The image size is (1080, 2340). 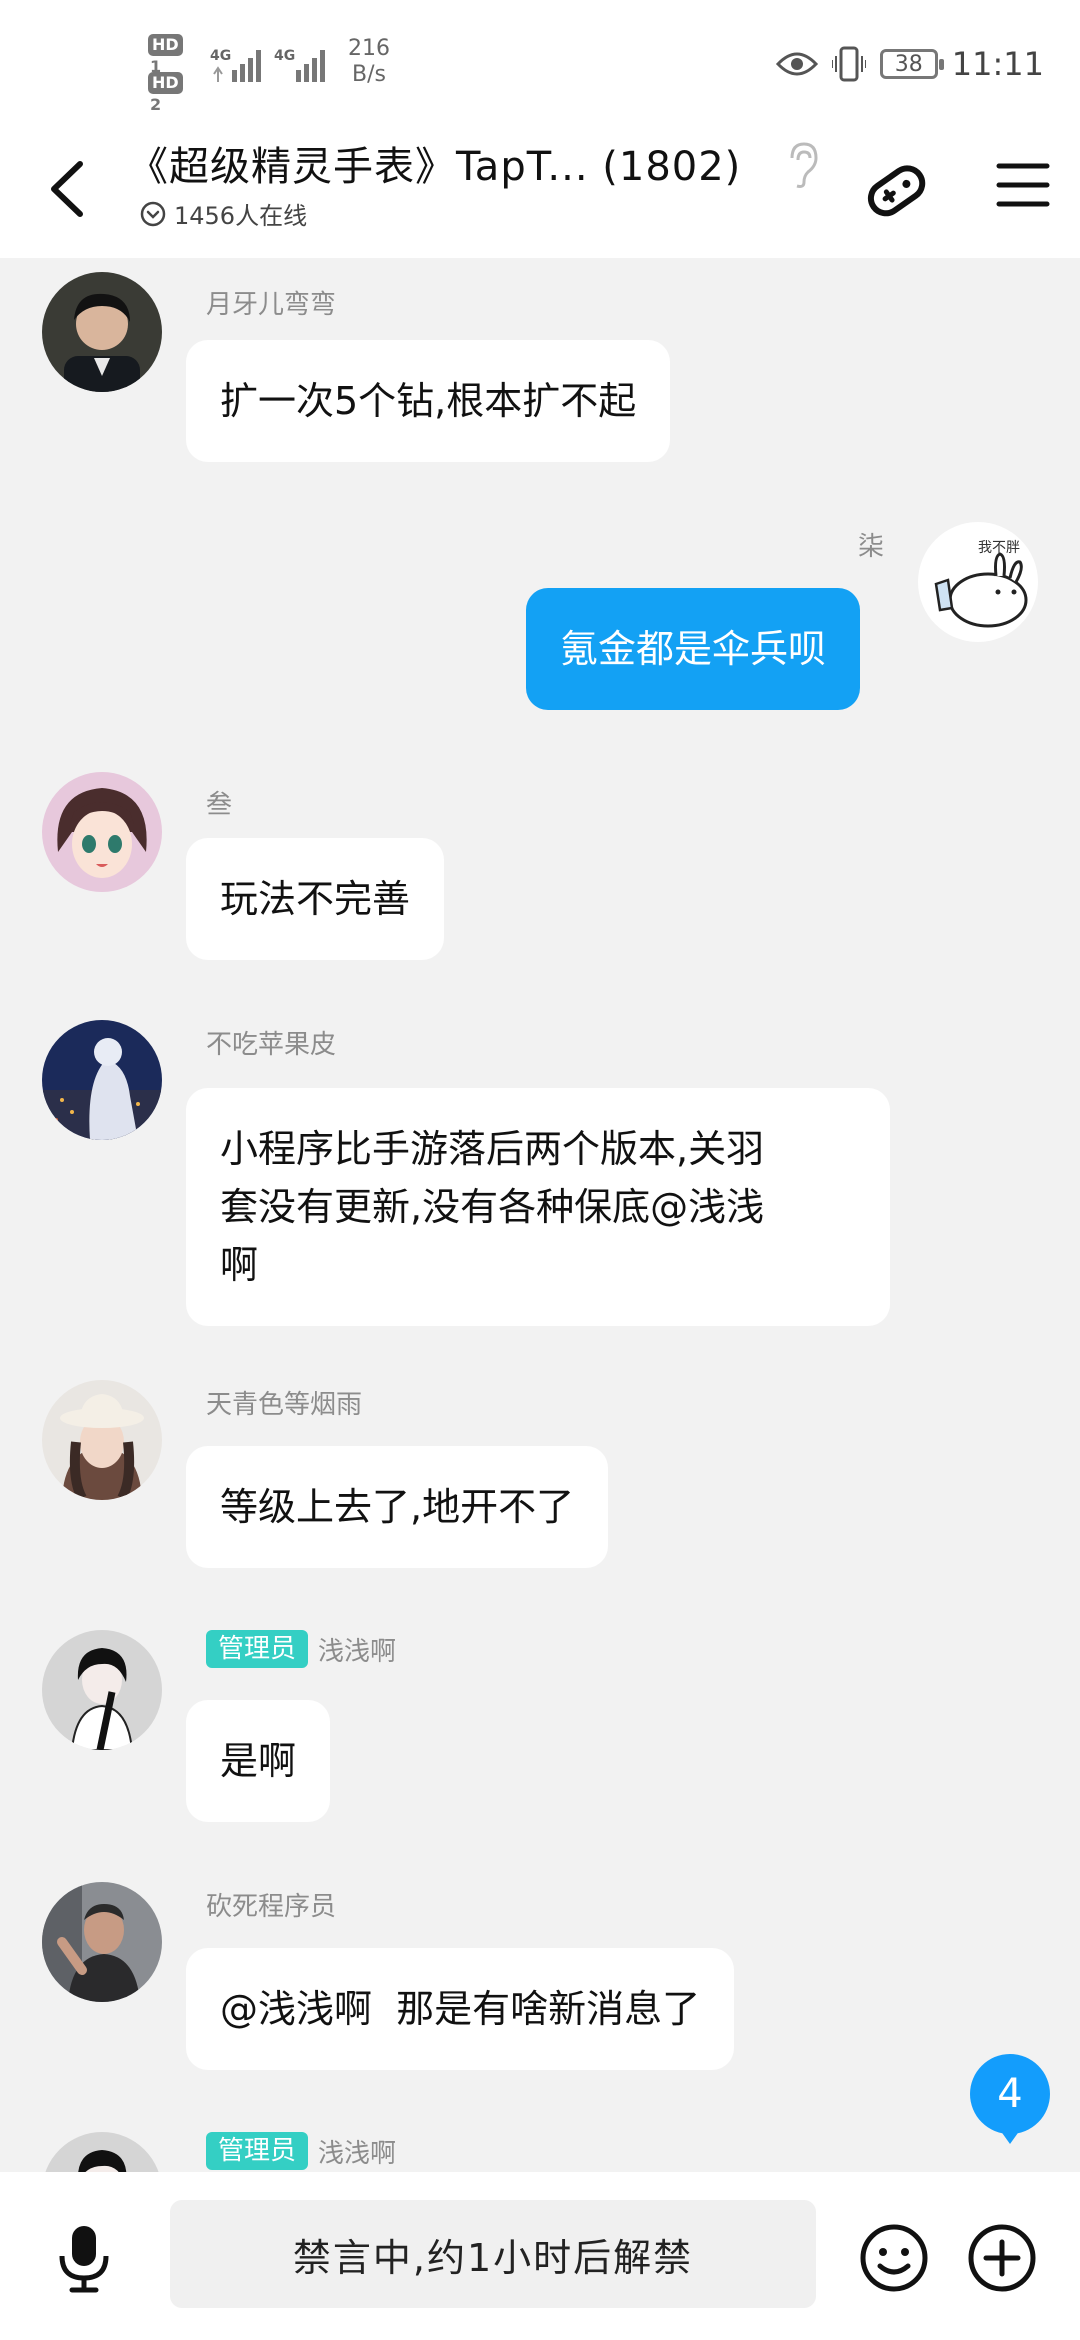 What do you see at coordinates (802, 165) in the screenshot?
I see `ear-icon` at bounding box center [802, 165].